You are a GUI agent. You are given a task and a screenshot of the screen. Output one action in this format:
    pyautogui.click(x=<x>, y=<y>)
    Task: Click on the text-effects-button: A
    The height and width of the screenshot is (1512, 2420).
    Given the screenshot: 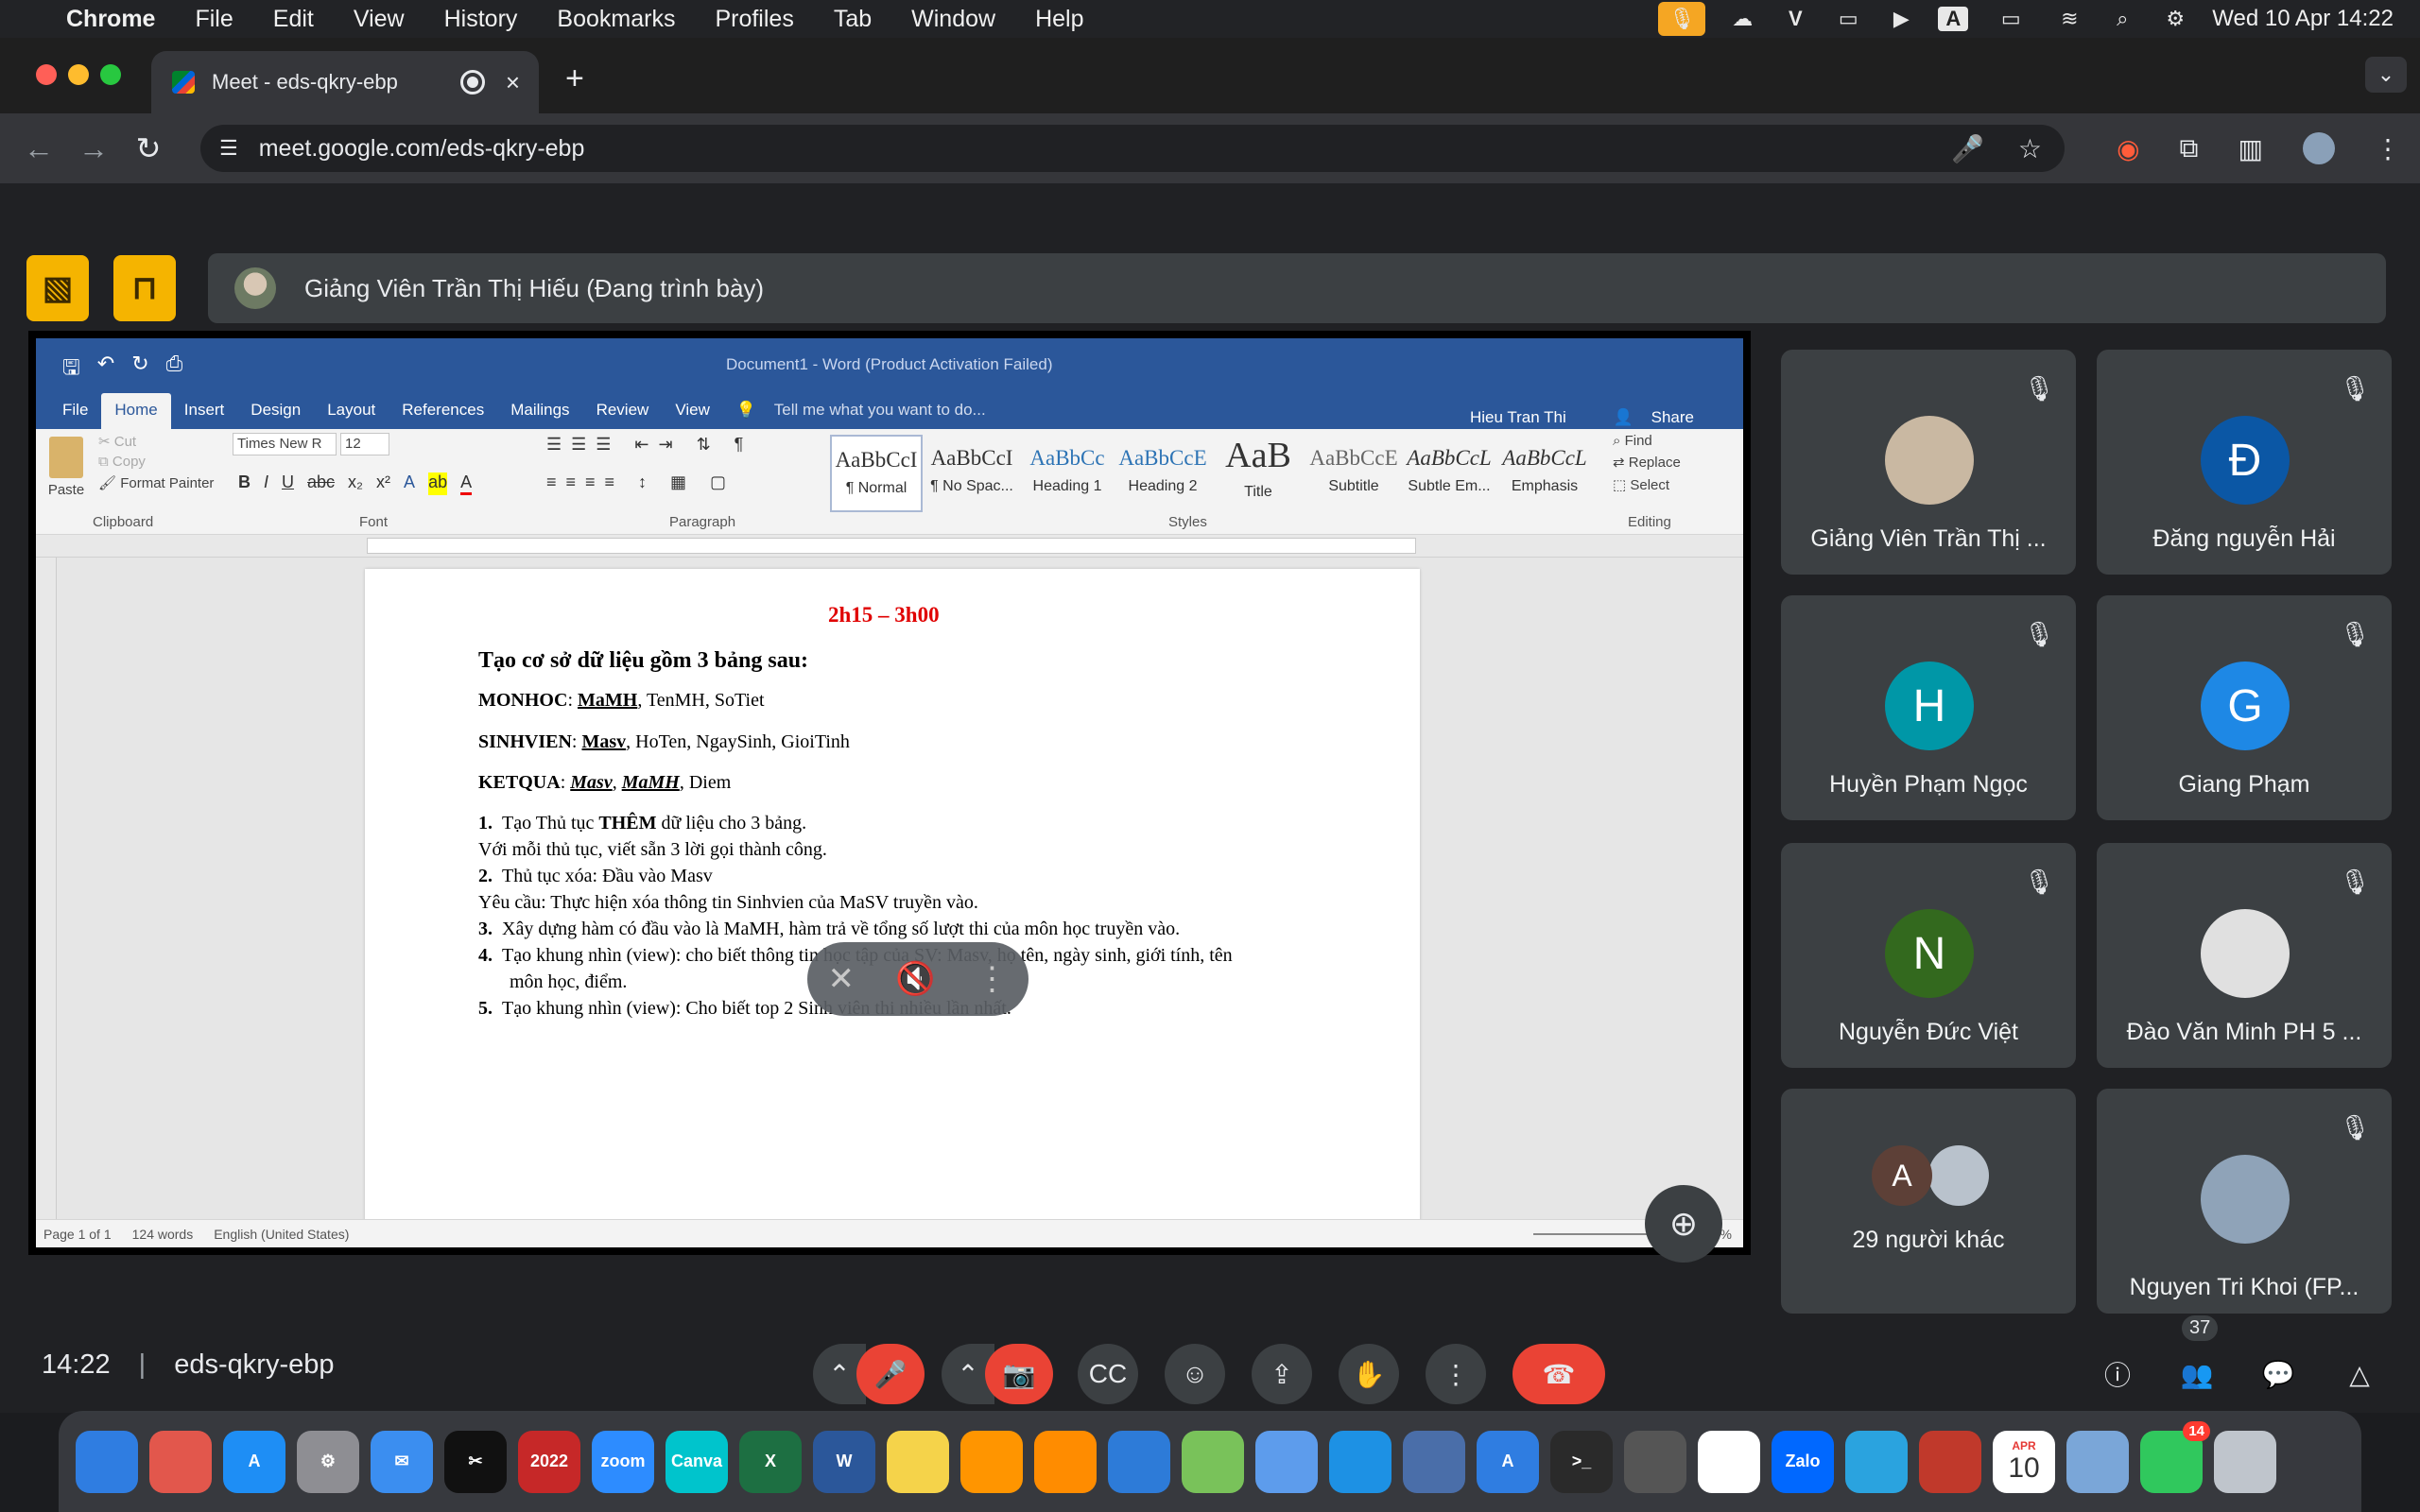 What is the action you would take?
    pyautogui.click(x=409, y=483)
    